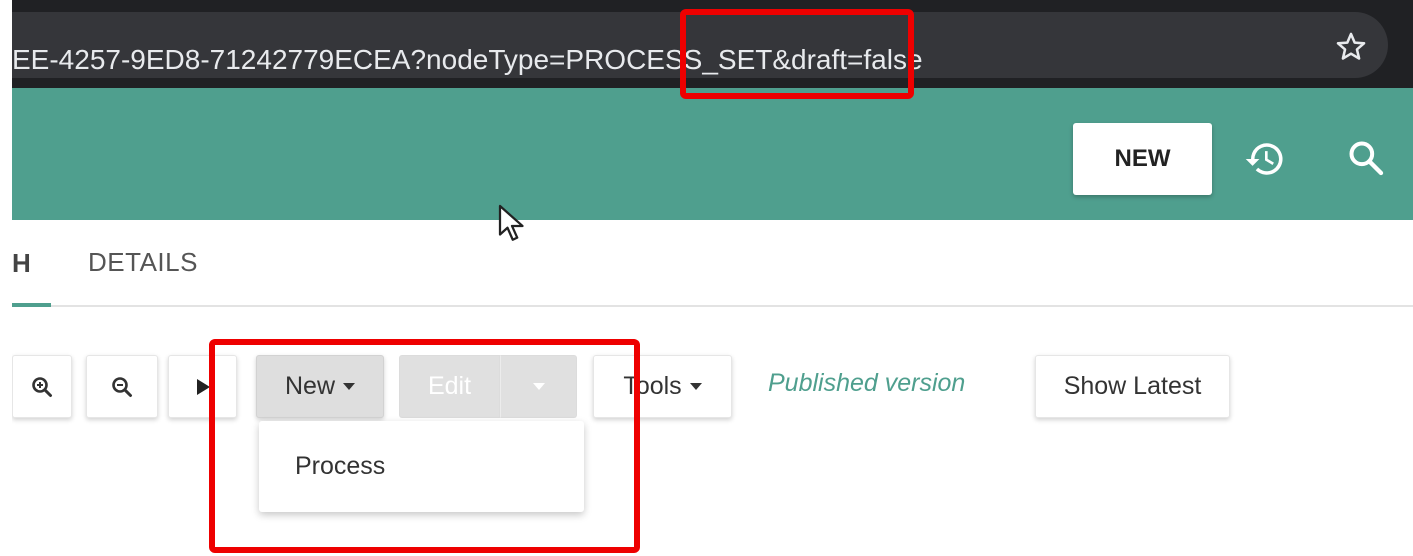  What do you see at coordinates (309, 386) in the screenshot?
I see `new-dropdown-label: New` at bounding box center [309, 386].